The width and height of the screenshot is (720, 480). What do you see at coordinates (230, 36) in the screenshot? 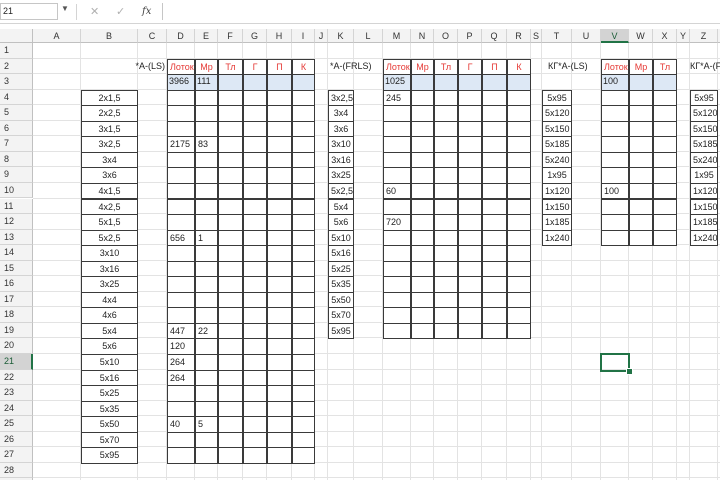
I see `column-header-f: F` at bounding box center [230, 36].